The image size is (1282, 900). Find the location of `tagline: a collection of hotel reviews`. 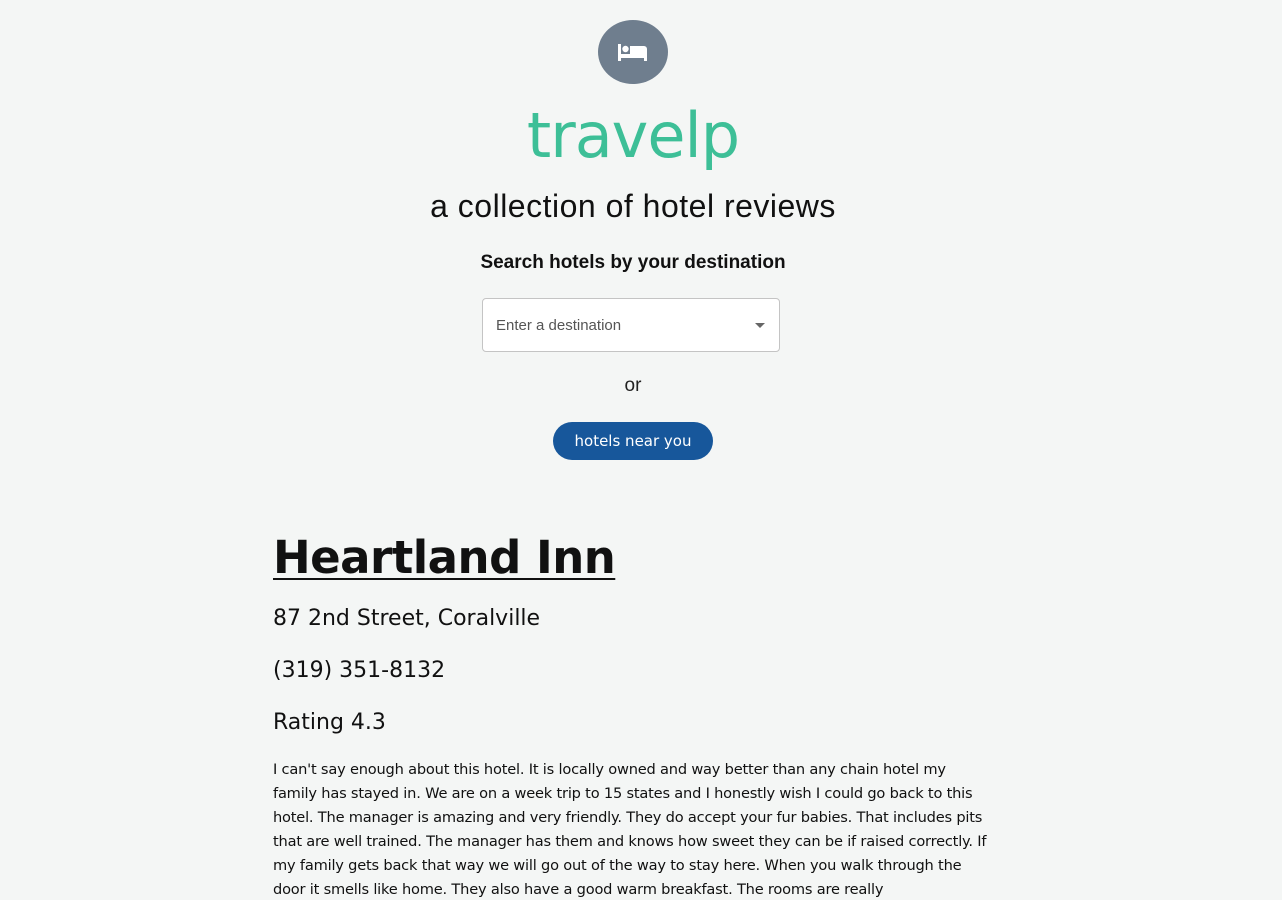

tagline: a collection of hotel reviews is located at coordinates (633, 206).